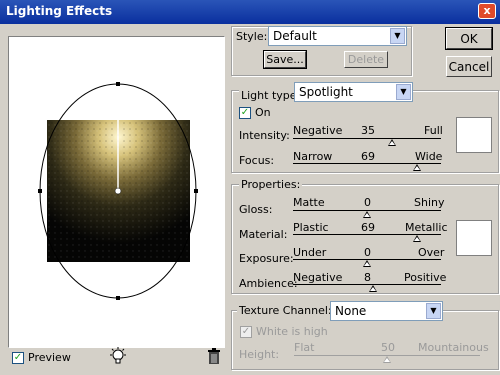 The image size is (500, 375). Describe the element at coordinates (268, 283) in the screenshot. I see `ambience-label: Ambience:` at that location.